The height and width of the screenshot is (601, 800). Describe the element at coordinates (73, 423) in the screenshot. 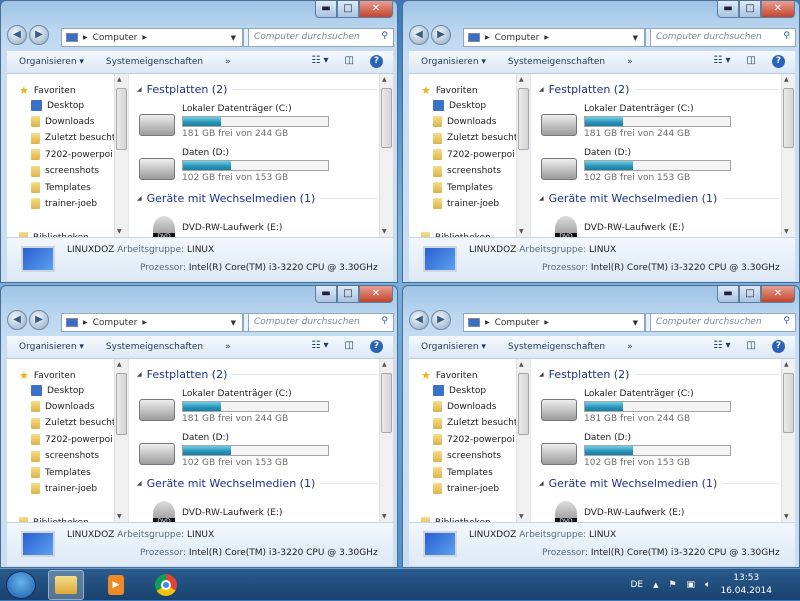

I see `sidebar-item: Zuletzt besucht` at that location.